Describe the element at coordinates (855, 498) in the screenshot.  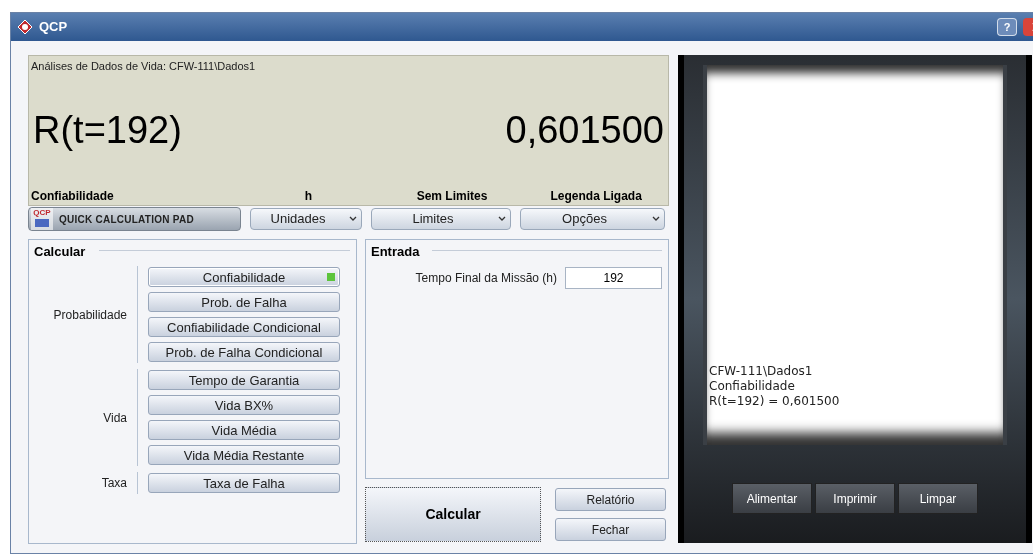
I see `printer-button: Imprimir` at that location.